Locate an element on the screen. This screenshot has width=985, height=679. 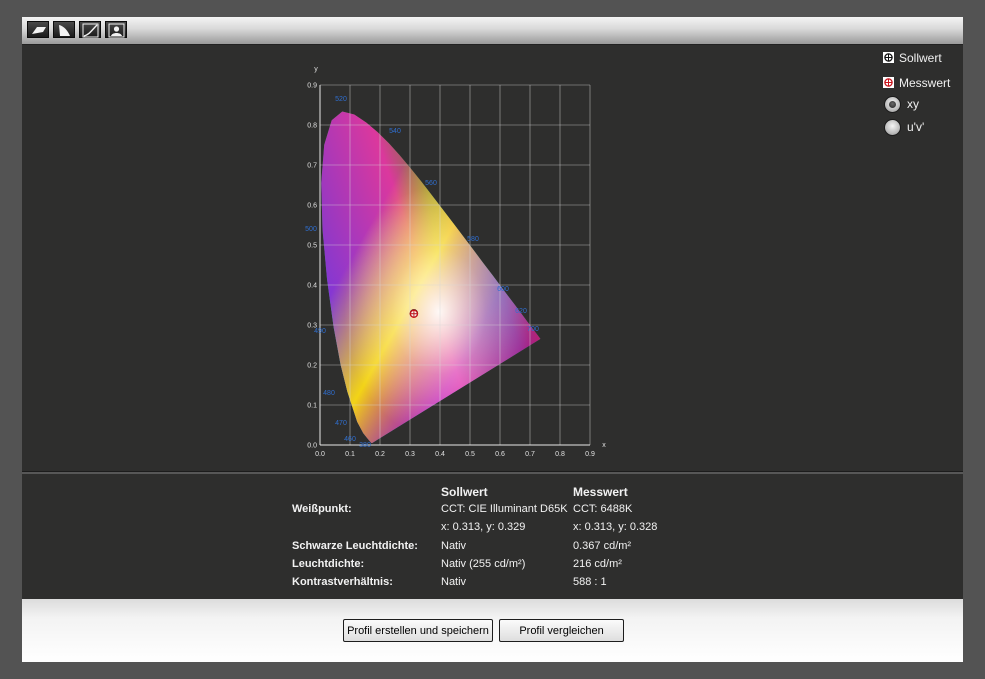
x-axis-label: x is located at coordinates (604, 445).